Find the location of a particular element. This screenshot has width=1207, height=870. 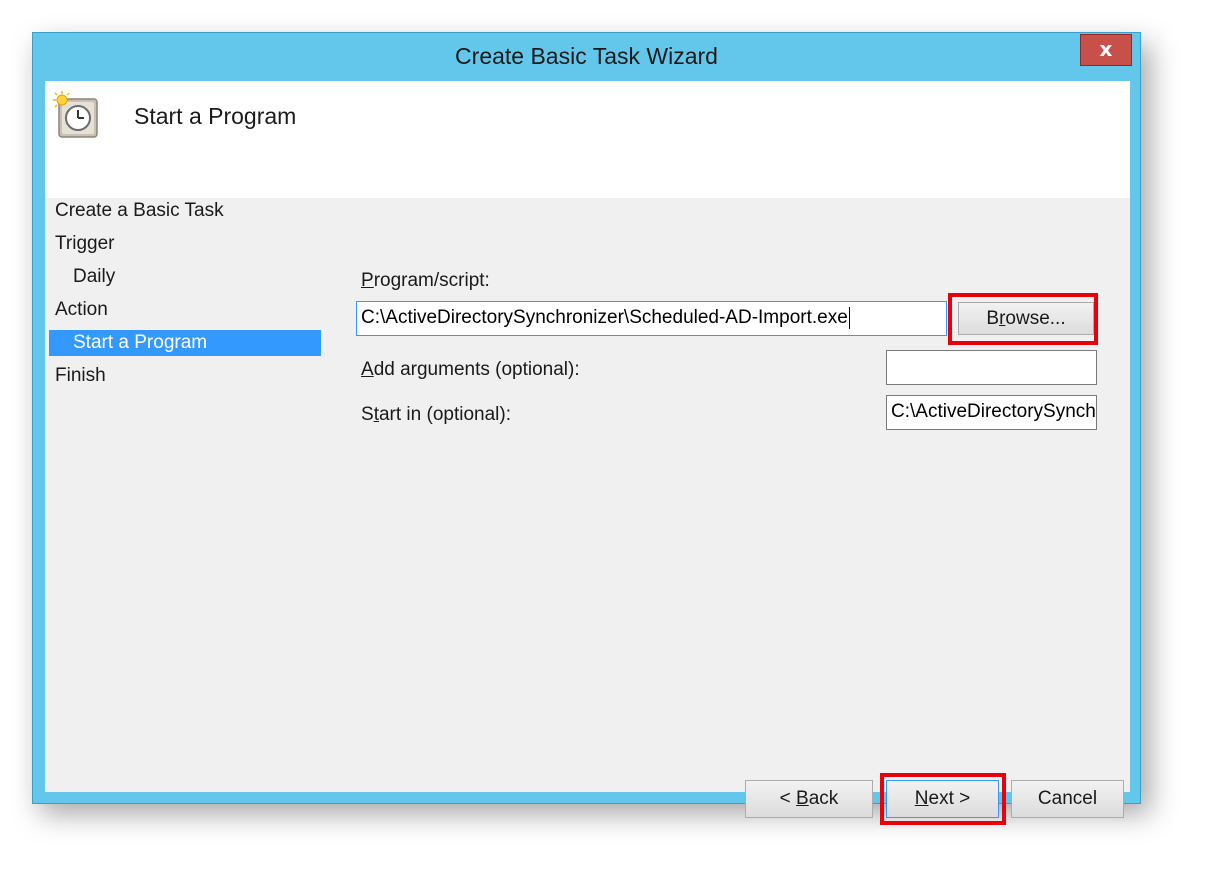

back-button: < Back is located at coordinates (809, 799).